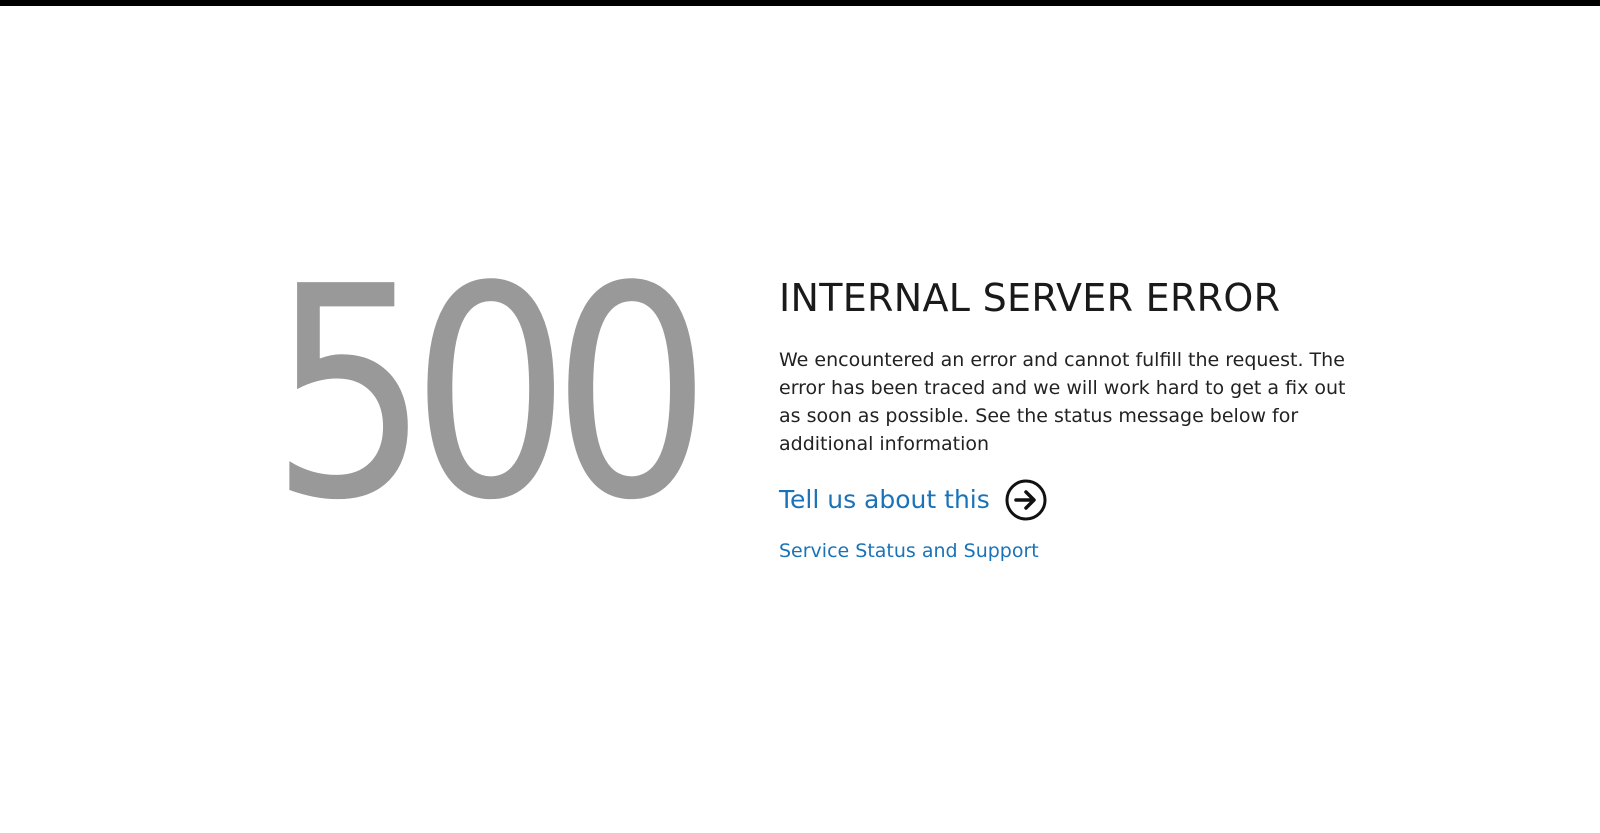 This screenshot has width=1600, height=833. I want to click on top-bar, so click(800, 3).